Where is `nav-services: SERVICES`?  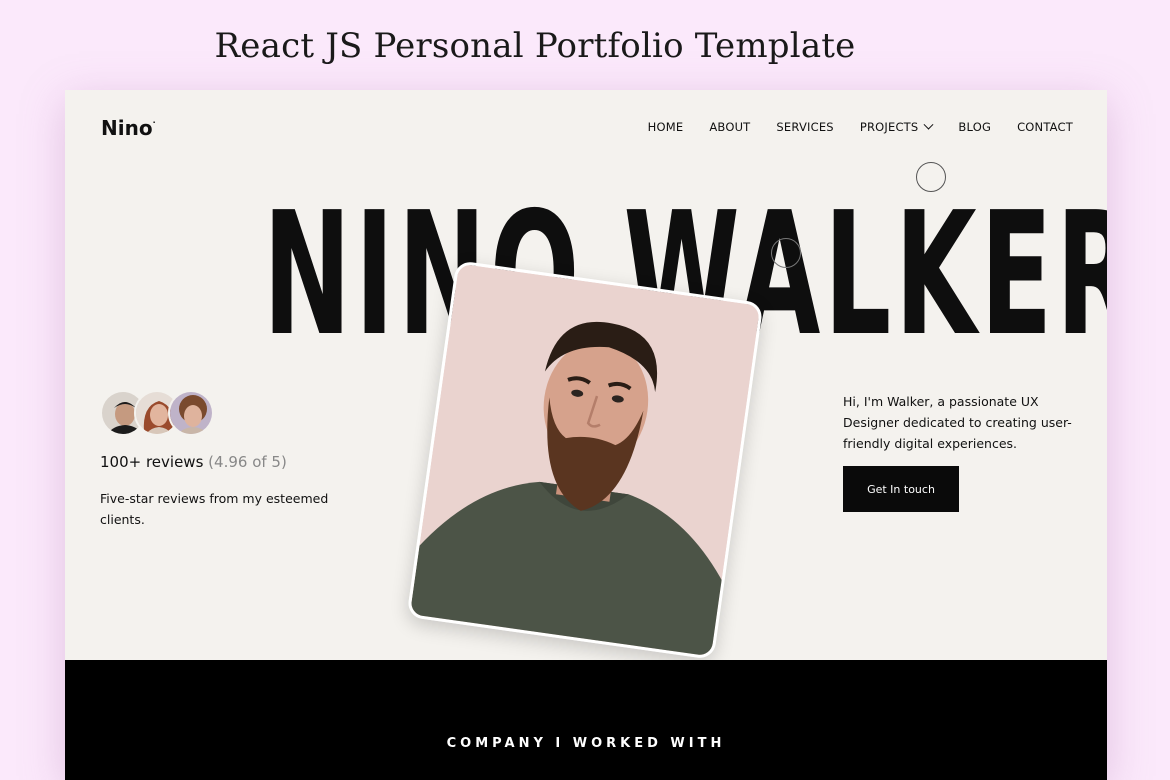 nav-services: SERVICES is located at coordinates (804, 127).